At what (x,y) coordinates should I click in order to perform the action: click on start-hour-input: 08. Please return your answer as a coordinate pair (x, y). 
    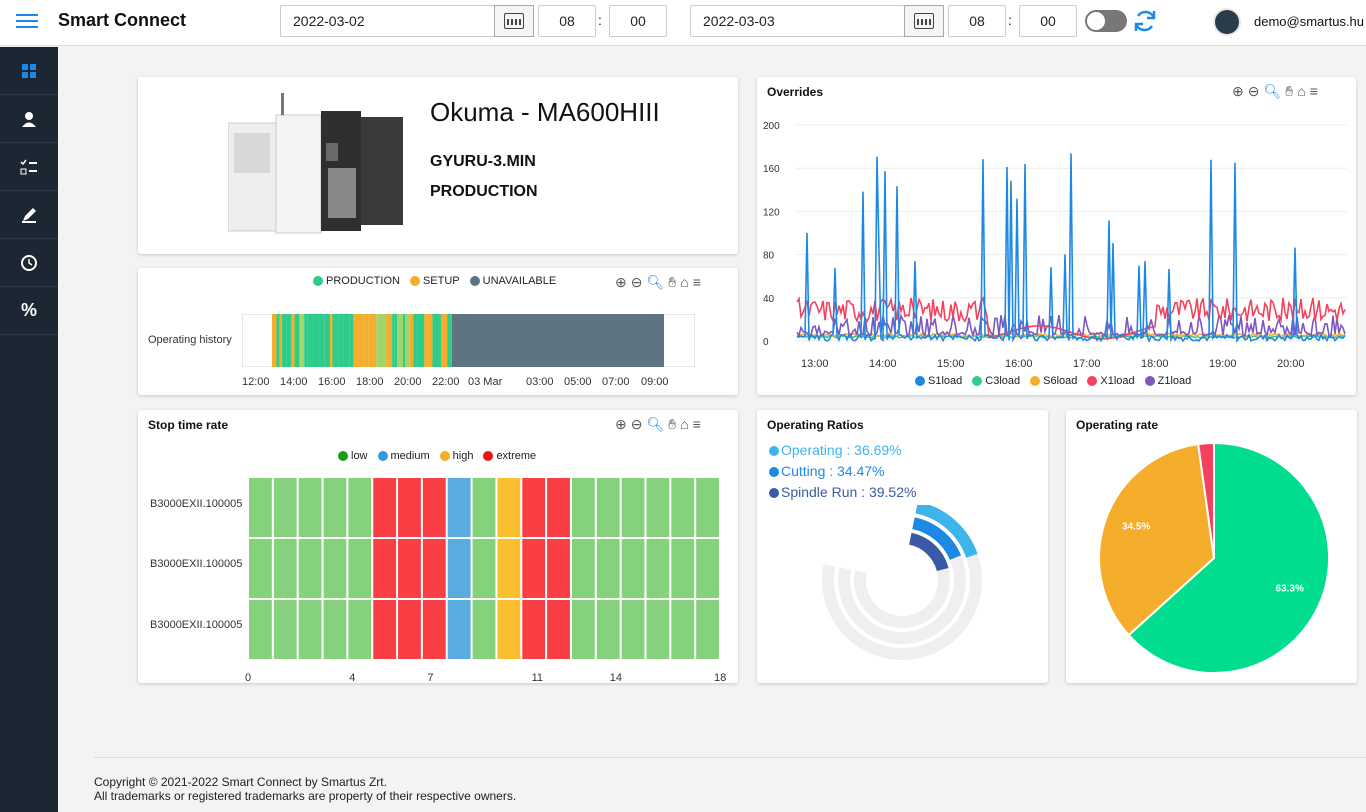
    Looking at the image, I should click on (567, 21).